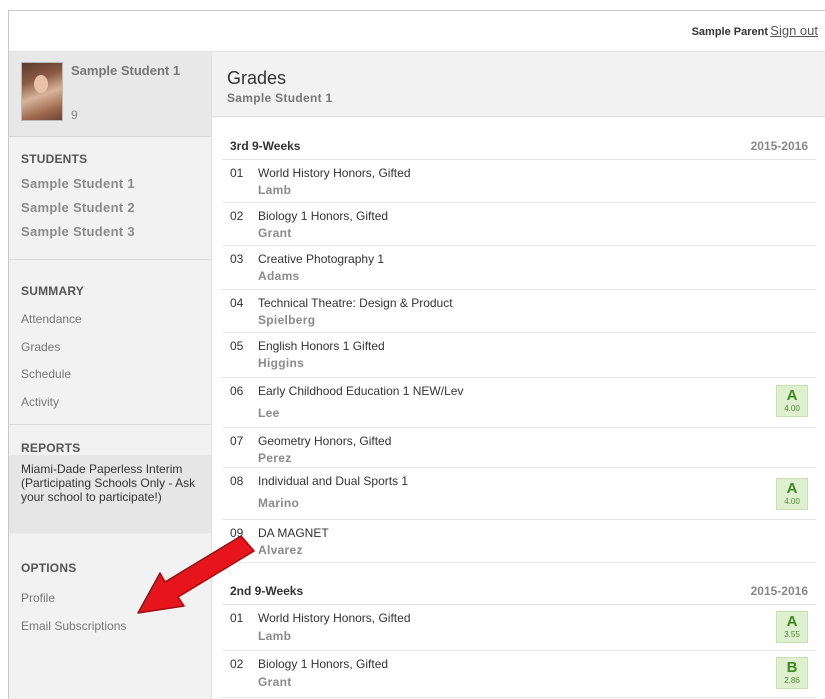  I want to click on sidebar-student-3: Sample Student 3, so click(78, 231).